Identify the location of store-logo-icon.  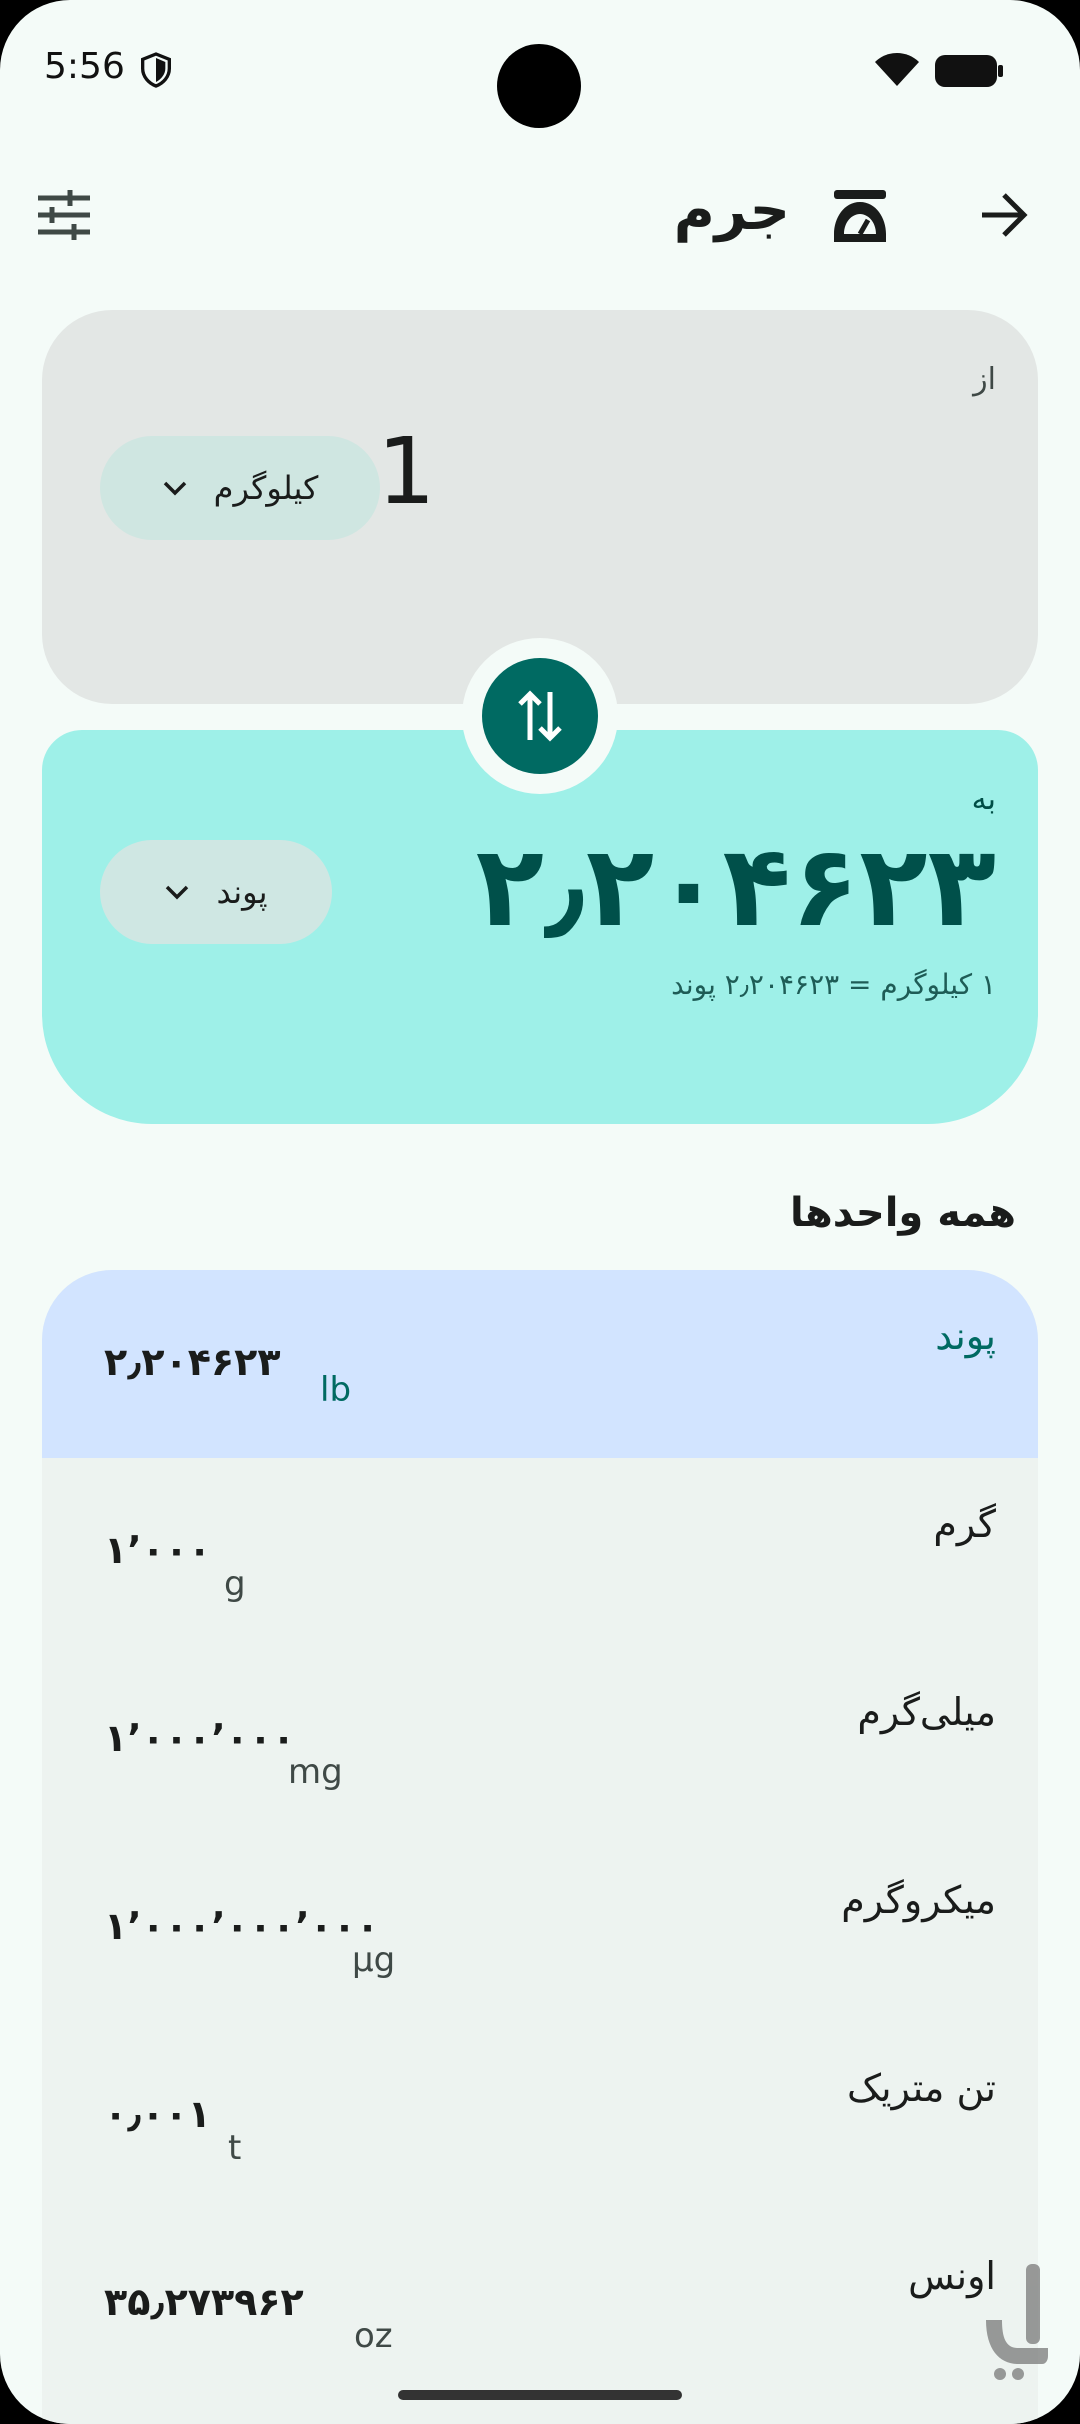
(1017, 2322).